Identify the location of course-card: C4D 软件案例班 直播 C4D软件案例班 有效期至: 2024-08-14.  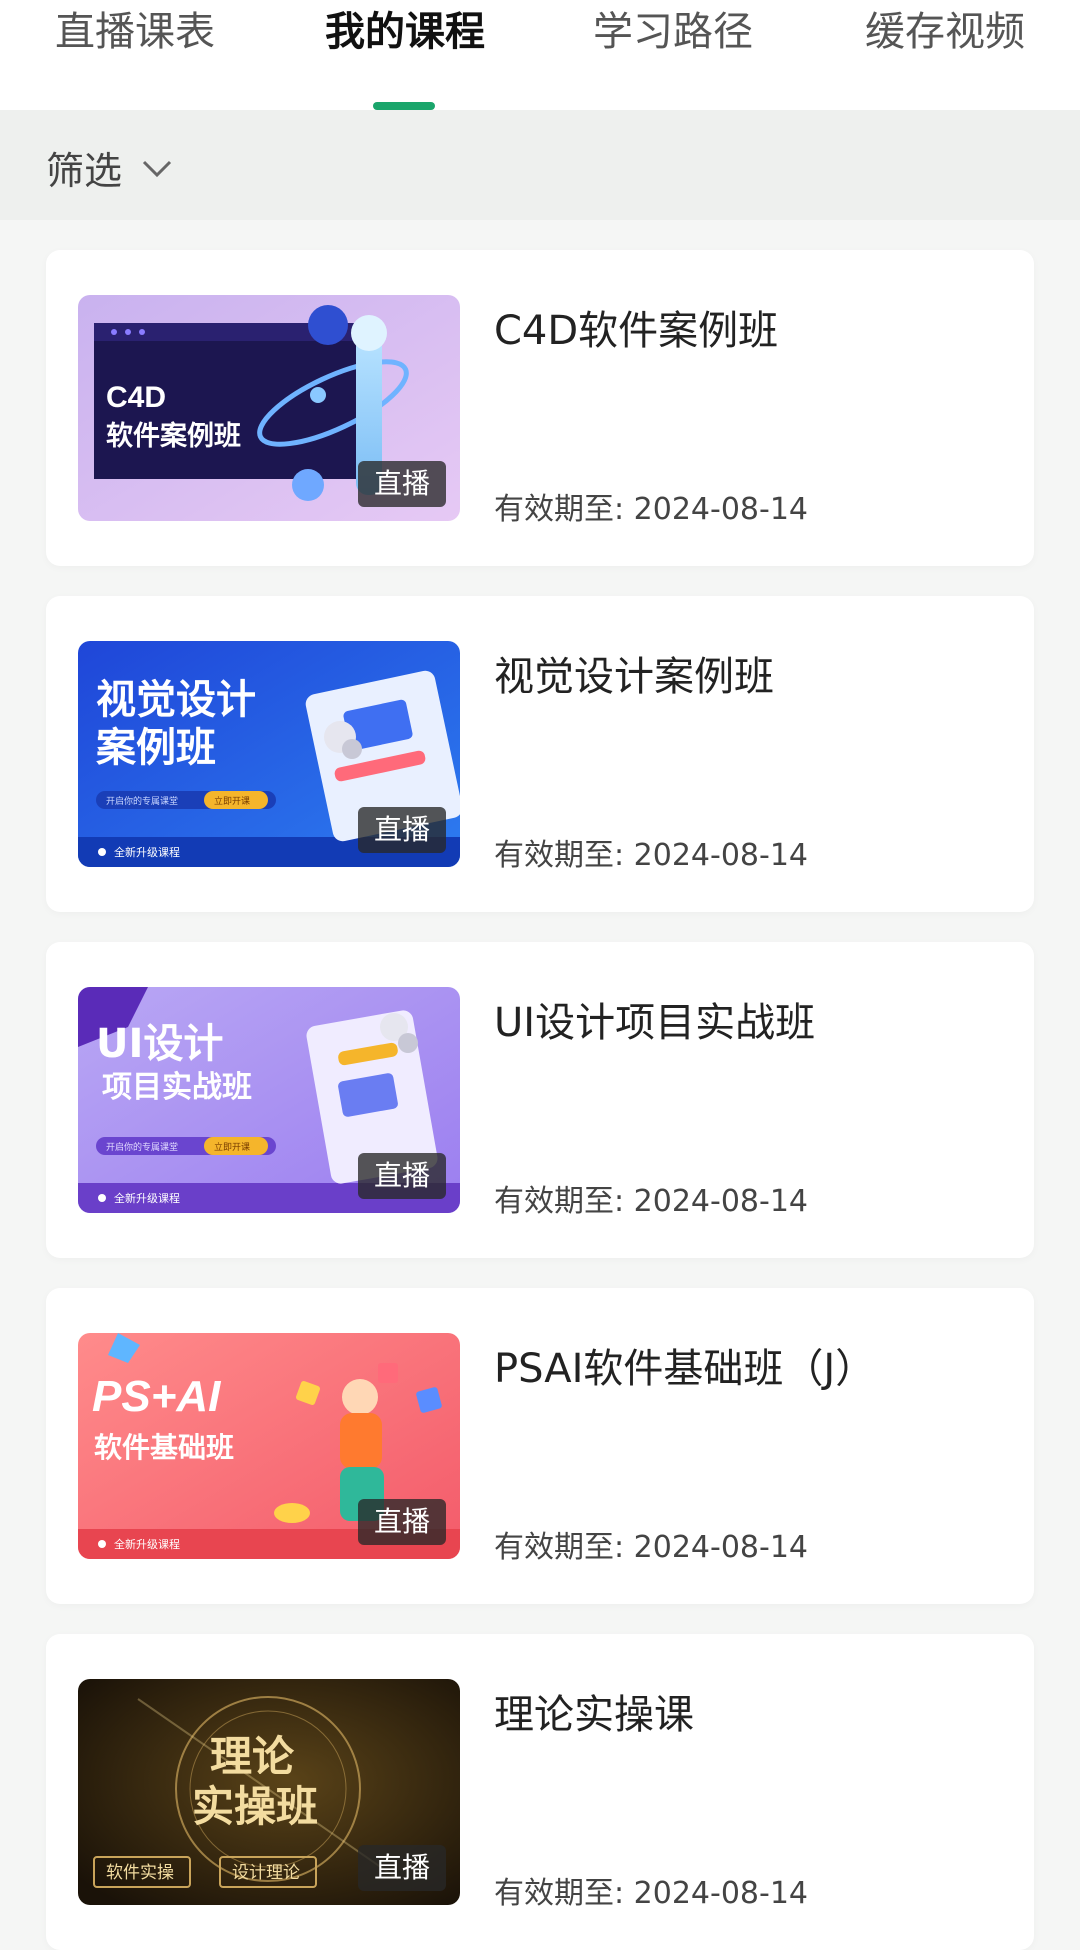
(540, 408).